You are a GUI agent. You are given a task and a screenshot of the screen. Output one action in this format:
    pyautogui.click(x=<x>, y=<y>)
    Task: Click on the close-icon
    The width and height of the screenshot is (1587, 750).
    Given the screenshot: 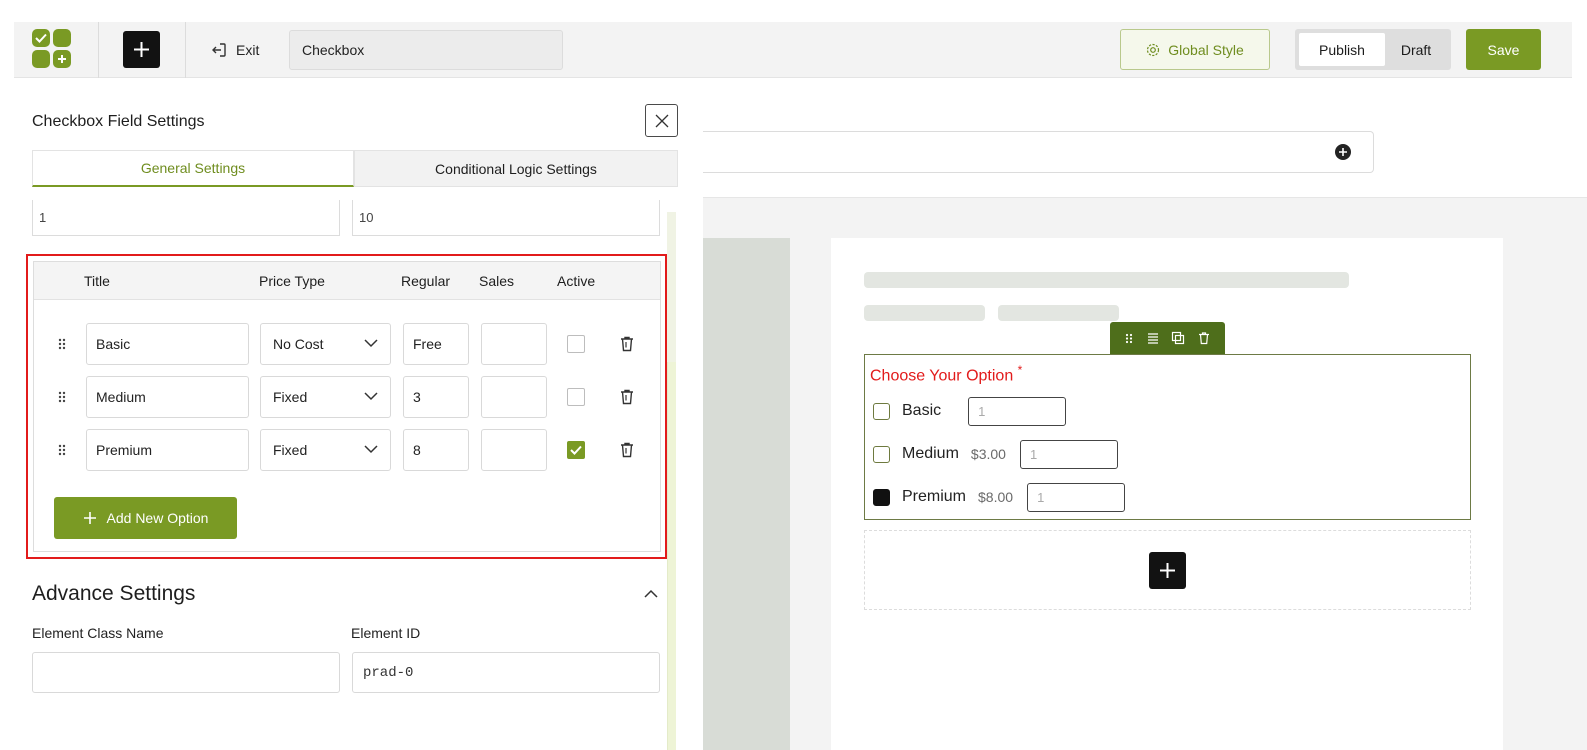 What is the action you would take?
    pyautogui.click(x=661, y=120)
    